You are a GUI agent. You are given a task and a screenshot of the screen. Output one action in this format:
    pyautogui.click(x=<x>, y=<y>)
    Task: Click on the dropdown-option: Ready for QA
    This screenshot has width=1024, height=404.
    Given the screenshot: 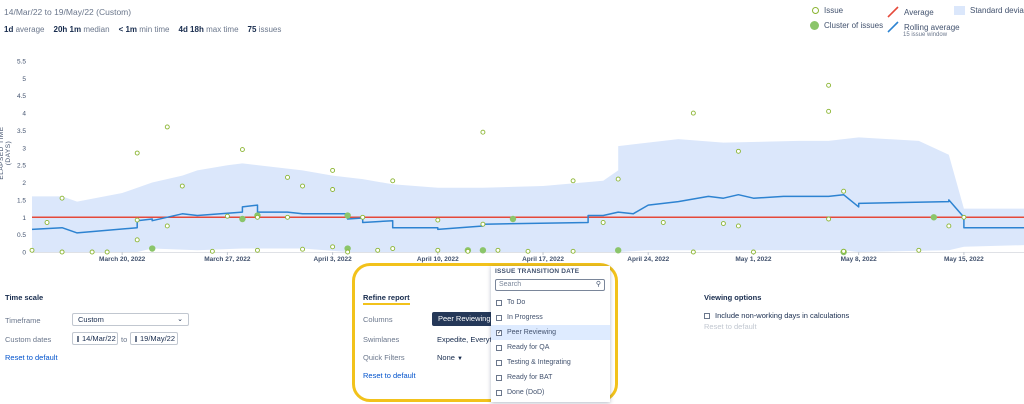 What is the action you would take?
    pyautogui.click(x=550, y=347)
    